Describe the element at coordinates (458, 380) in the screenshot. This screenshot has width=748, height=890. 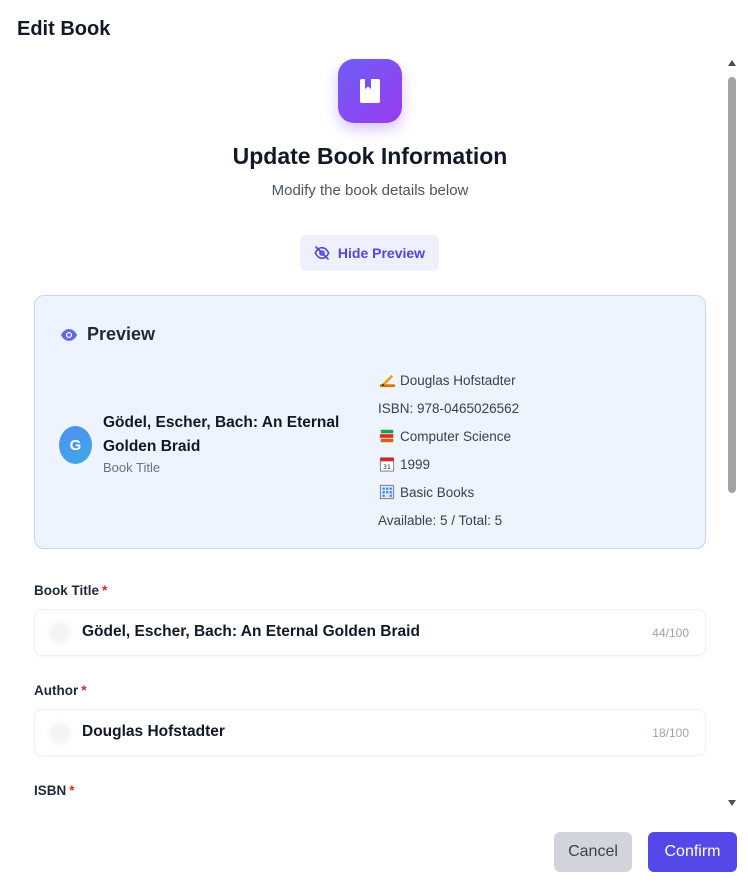
I see `preview-author: Douglas Hofstadter` at that location.